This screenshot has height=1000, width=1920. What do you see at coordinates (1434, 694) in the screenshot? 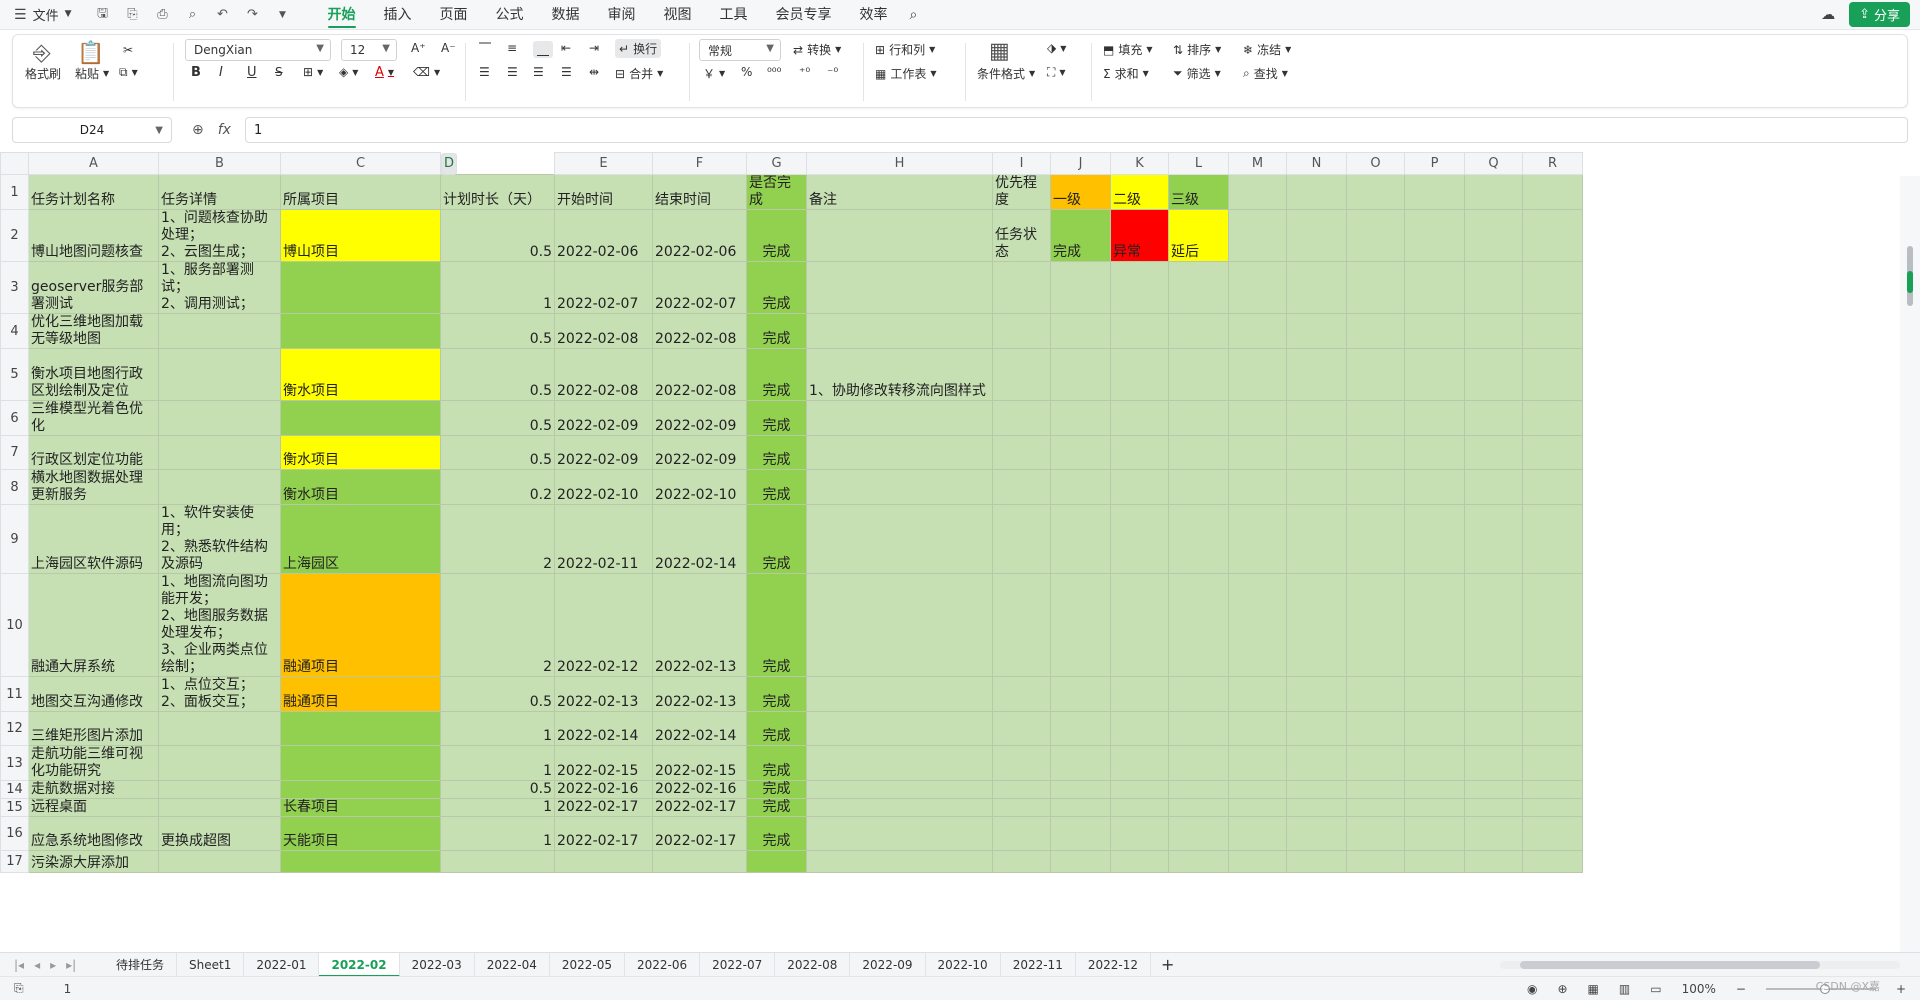
I see `cell-P11` at bounding box center [1434, 694].